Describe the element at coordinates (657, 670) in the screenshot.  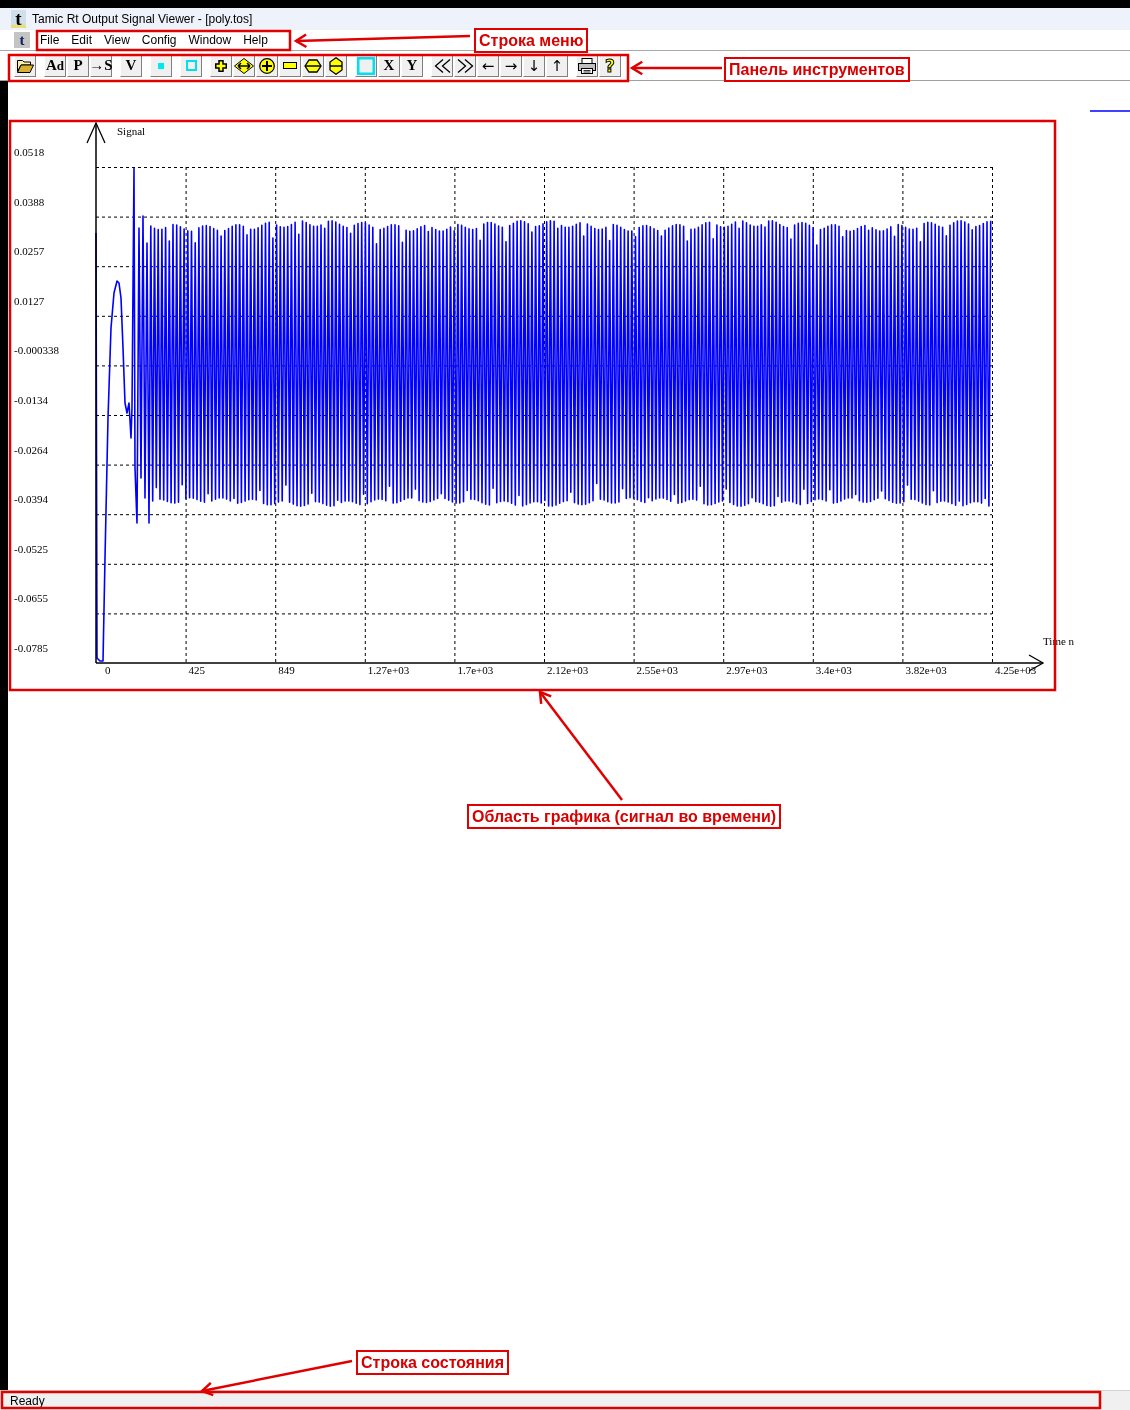
I see `x-tick-label: 2.55e+03` at that location.